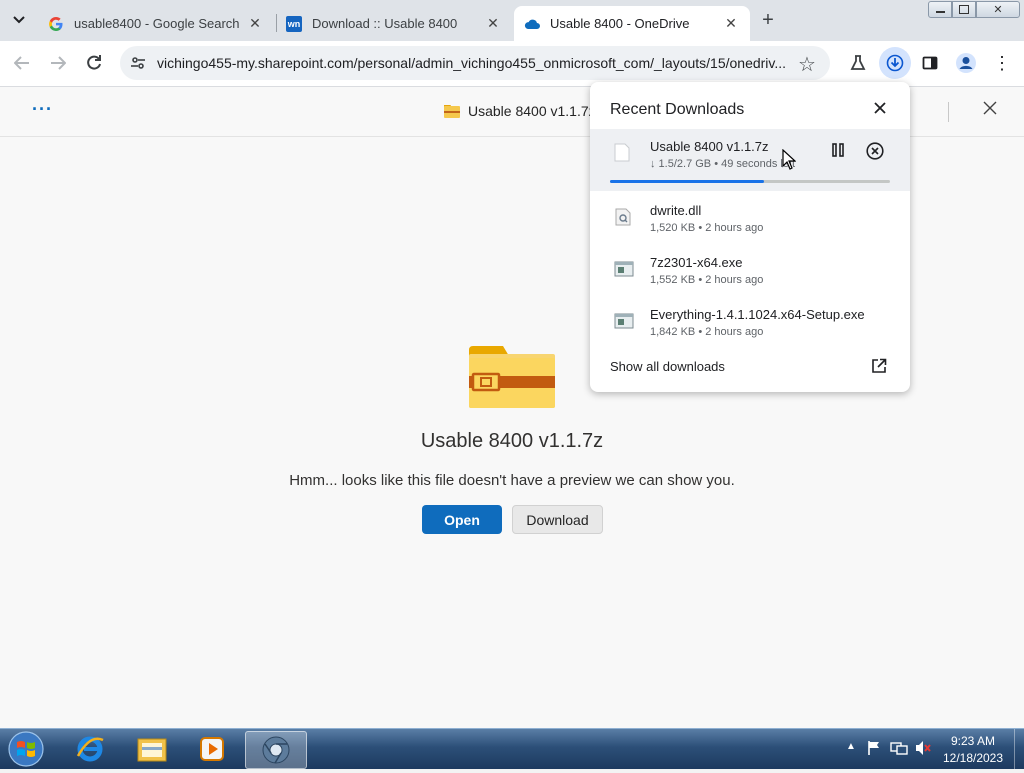 This screenshot has height=773, width=1024. I want to click on download-status: ↓ 1.5/2.7 GB • 49 seconds left, so click(722, 164).